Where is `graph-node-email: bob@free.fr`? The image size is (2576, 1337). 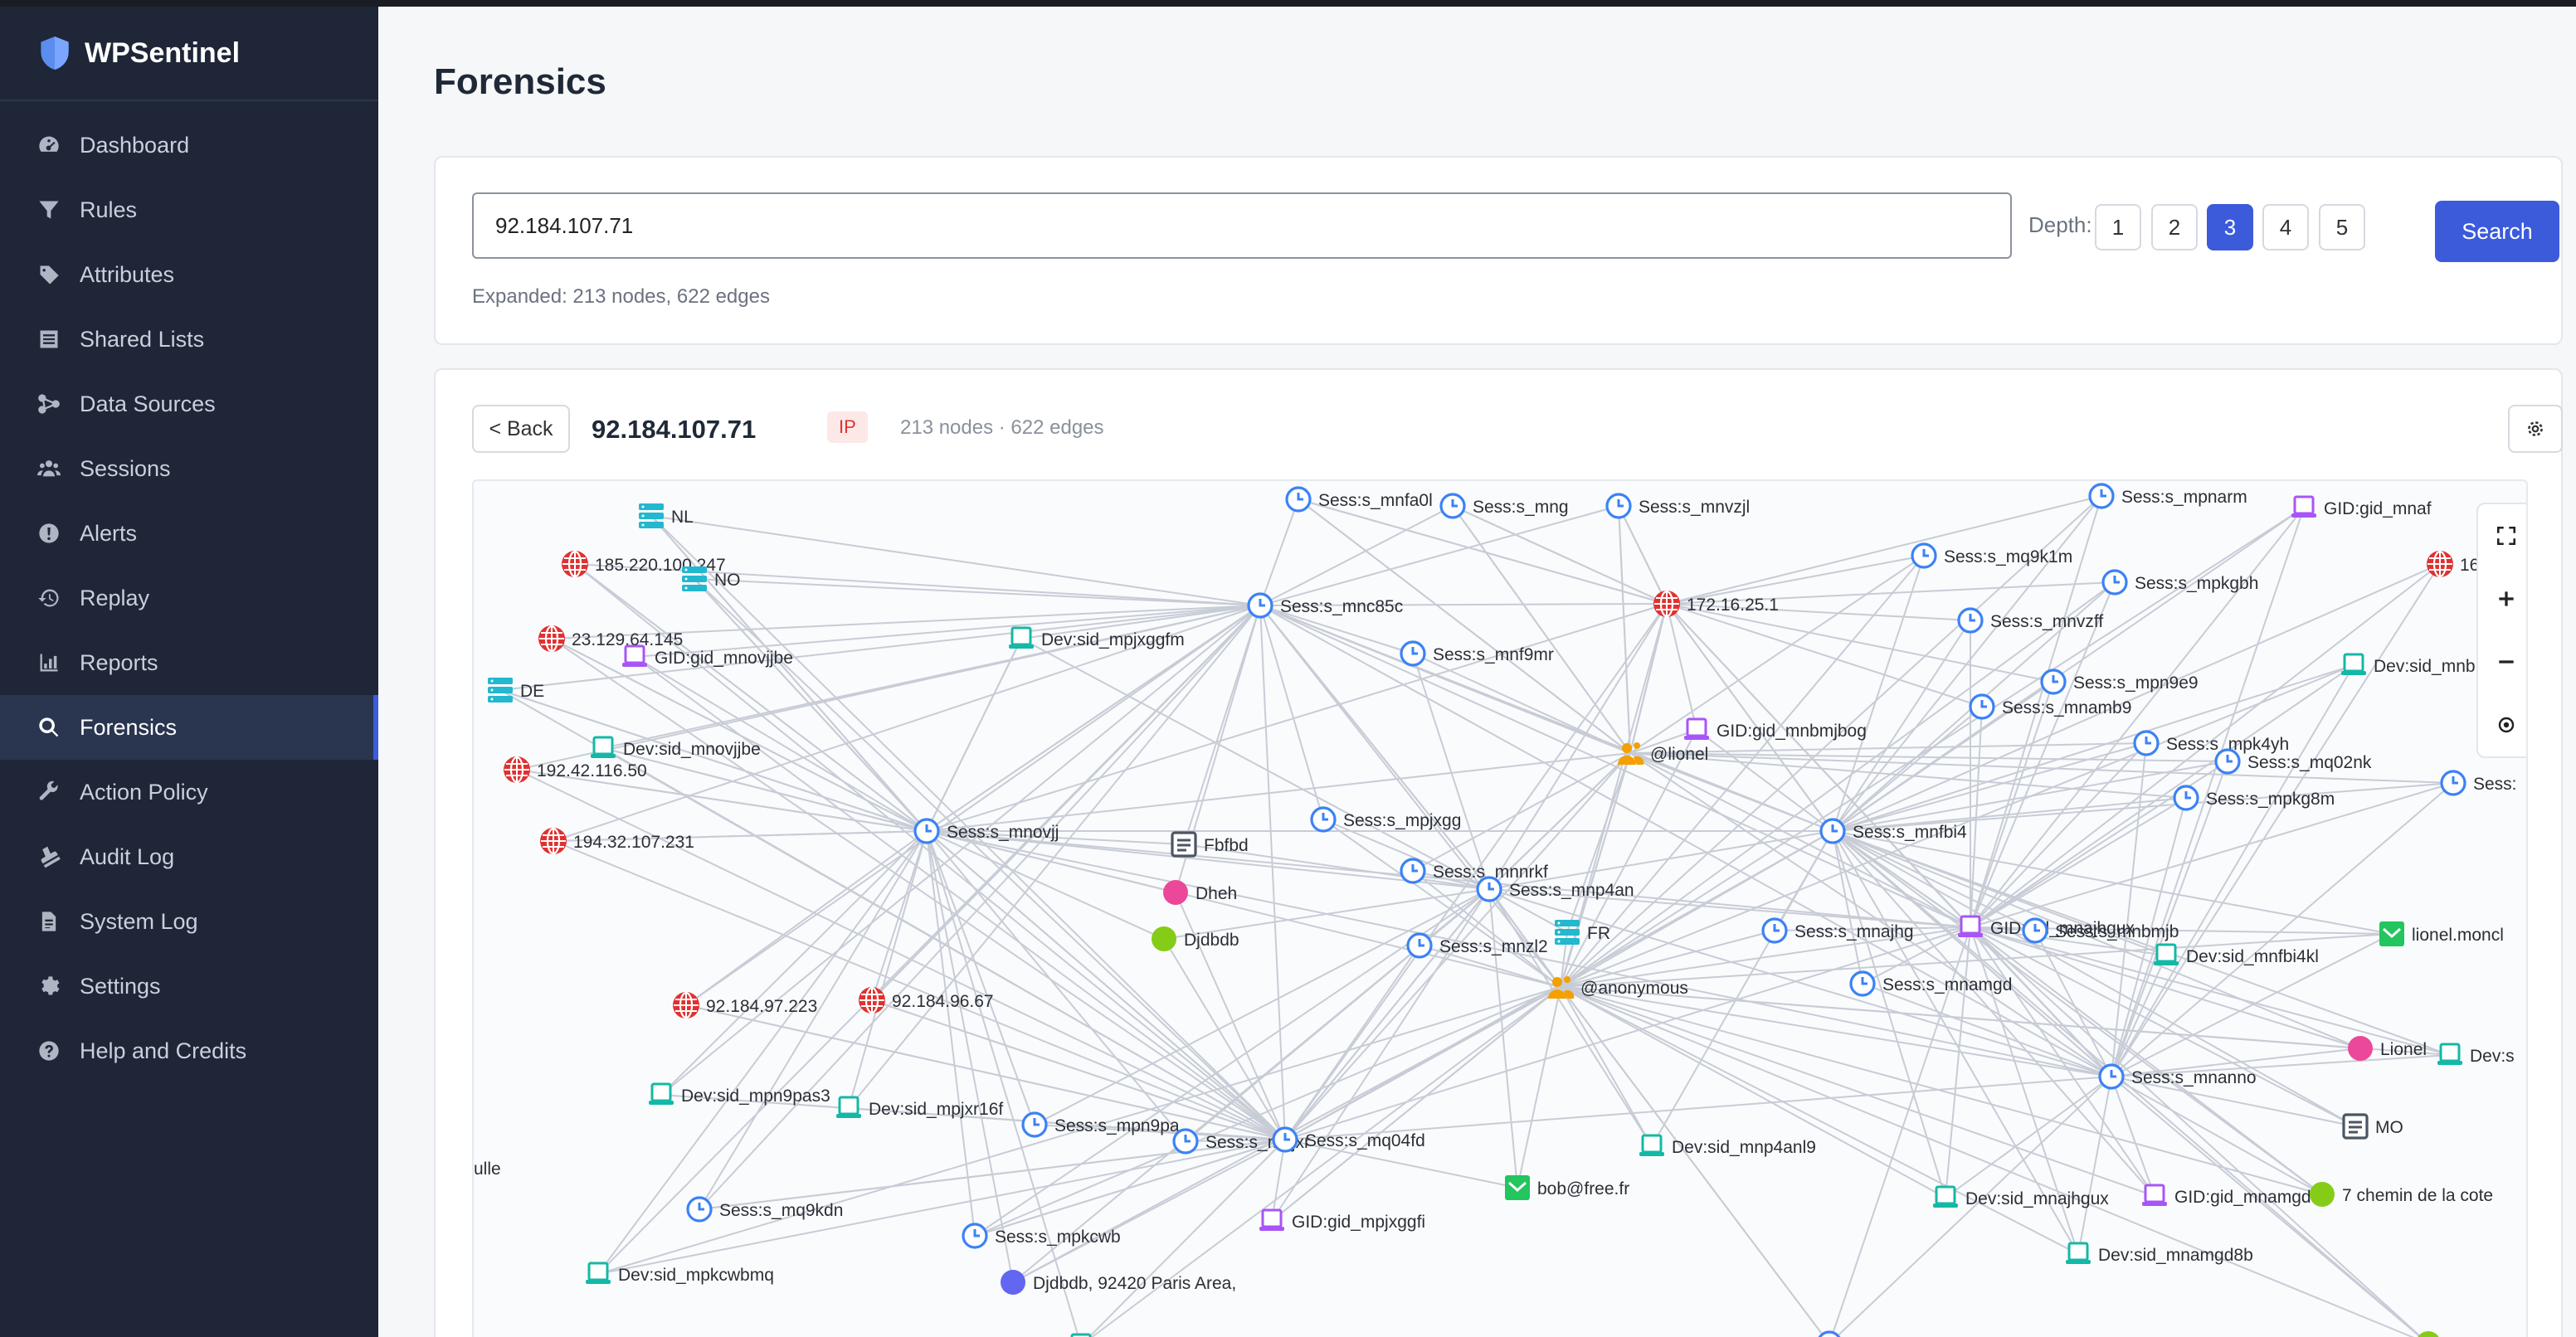
graph-node-email: bob@free.fr is located at coordinates (1567, 1187).